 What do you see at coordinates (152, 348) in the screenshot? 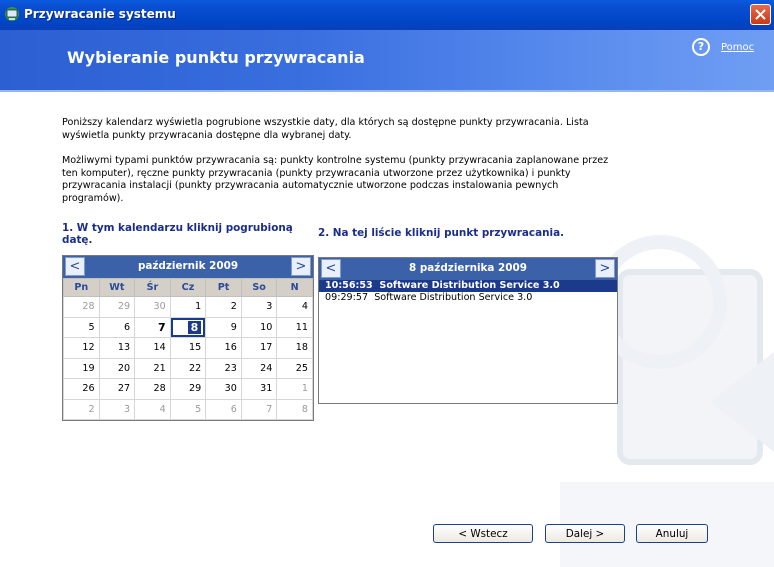
I see `calendar-day: 14` at bounding box center [152, 348].